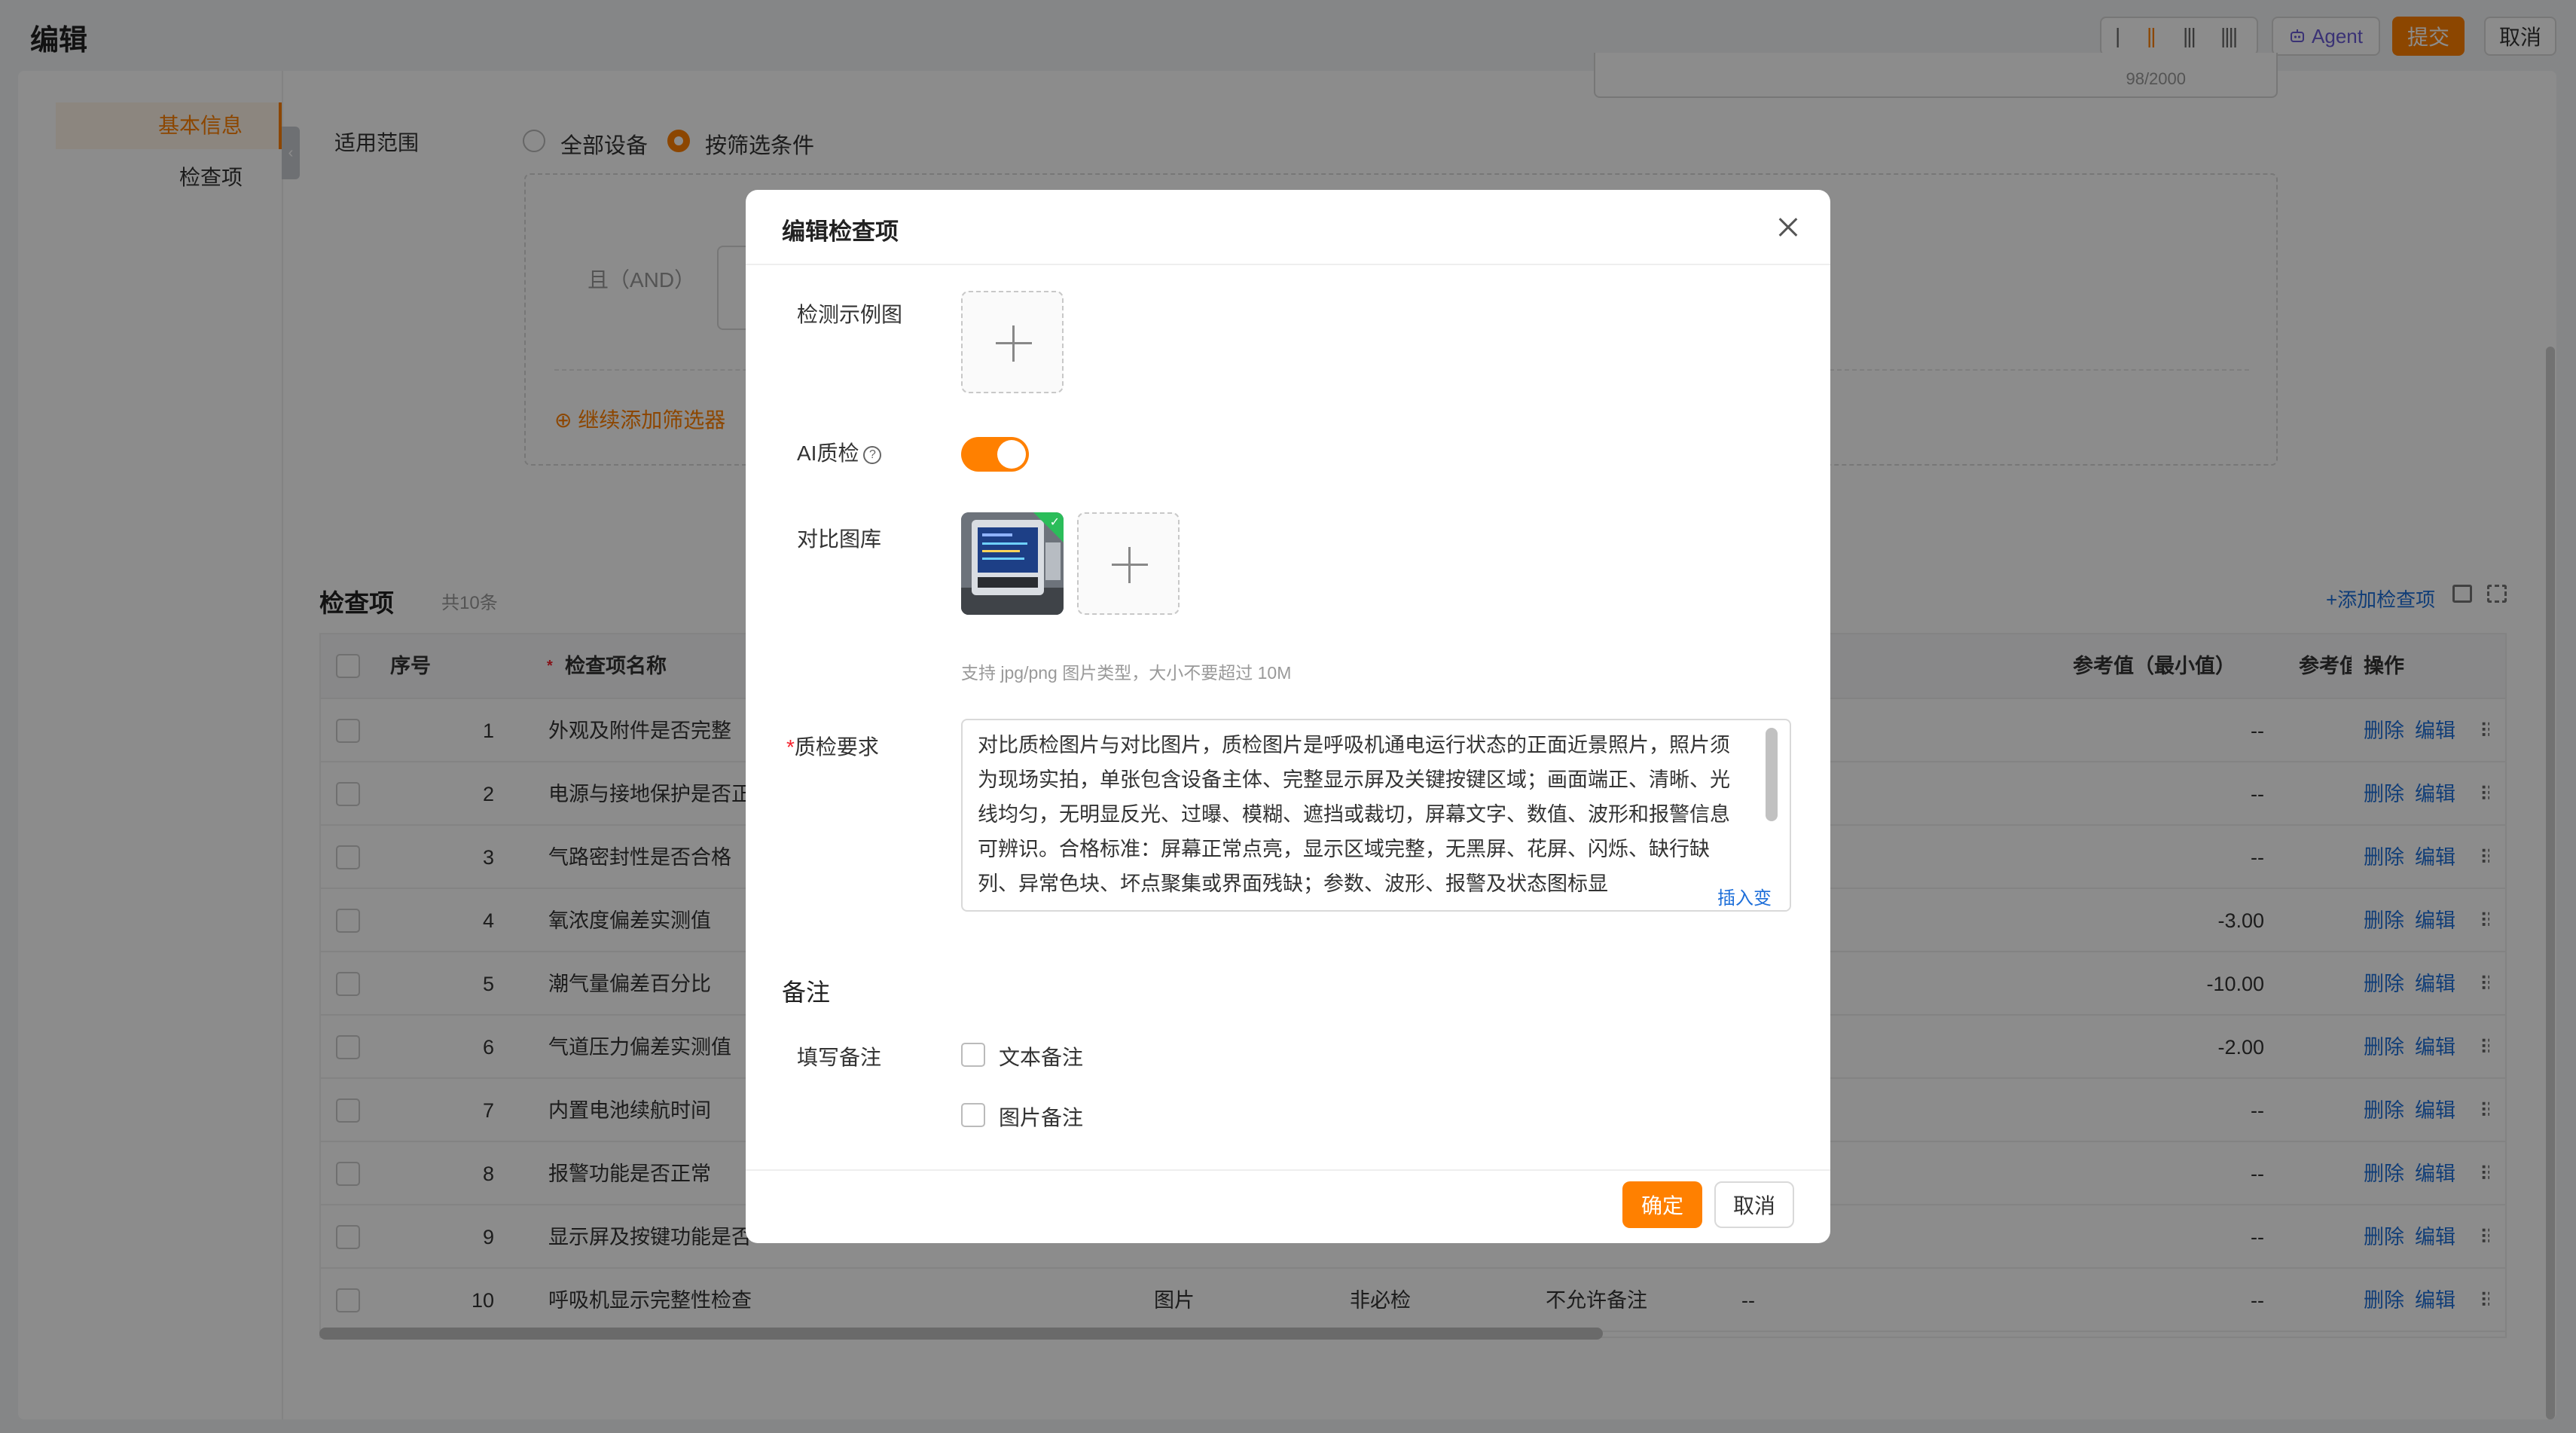 This screenshot has width=2576, height=1433. What do you see at coordinates (840, 539) in the screenshot?
I see `gallery-label: 对比图库` at bounding box center [840, 539].